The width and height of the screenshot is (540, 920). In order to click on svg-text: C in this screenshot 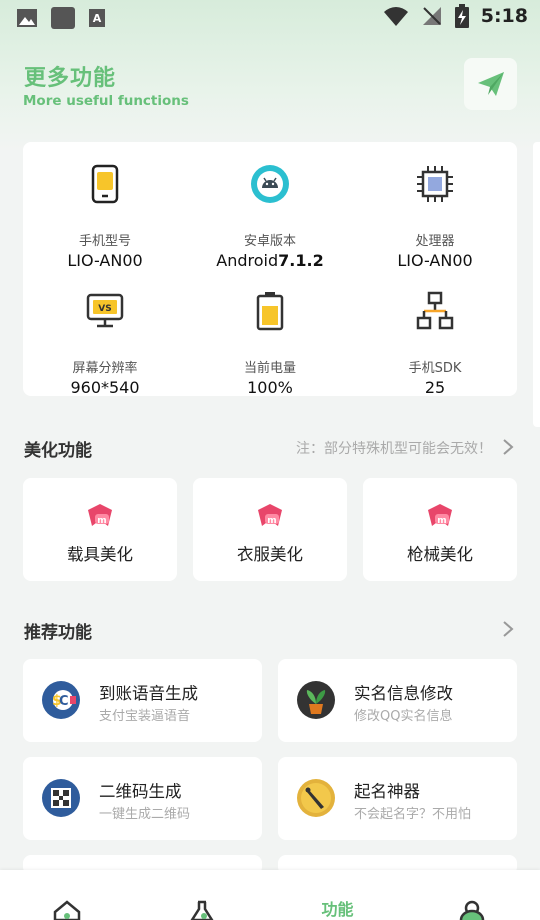, I will do `click(64, 701)`.